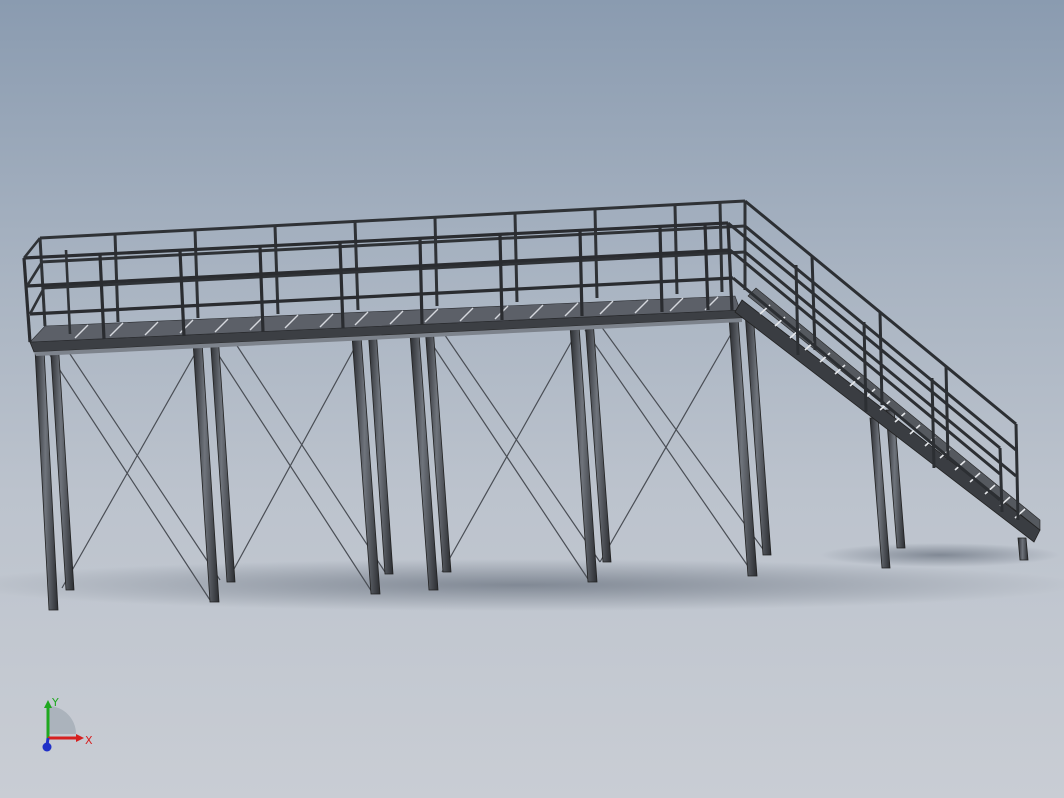 This screenshot has width=1064, height=798. What do you see at coordinates (80, 738) in the screenshot?
I see `x-axis-arrowhead` at bounding box center [80, 738].